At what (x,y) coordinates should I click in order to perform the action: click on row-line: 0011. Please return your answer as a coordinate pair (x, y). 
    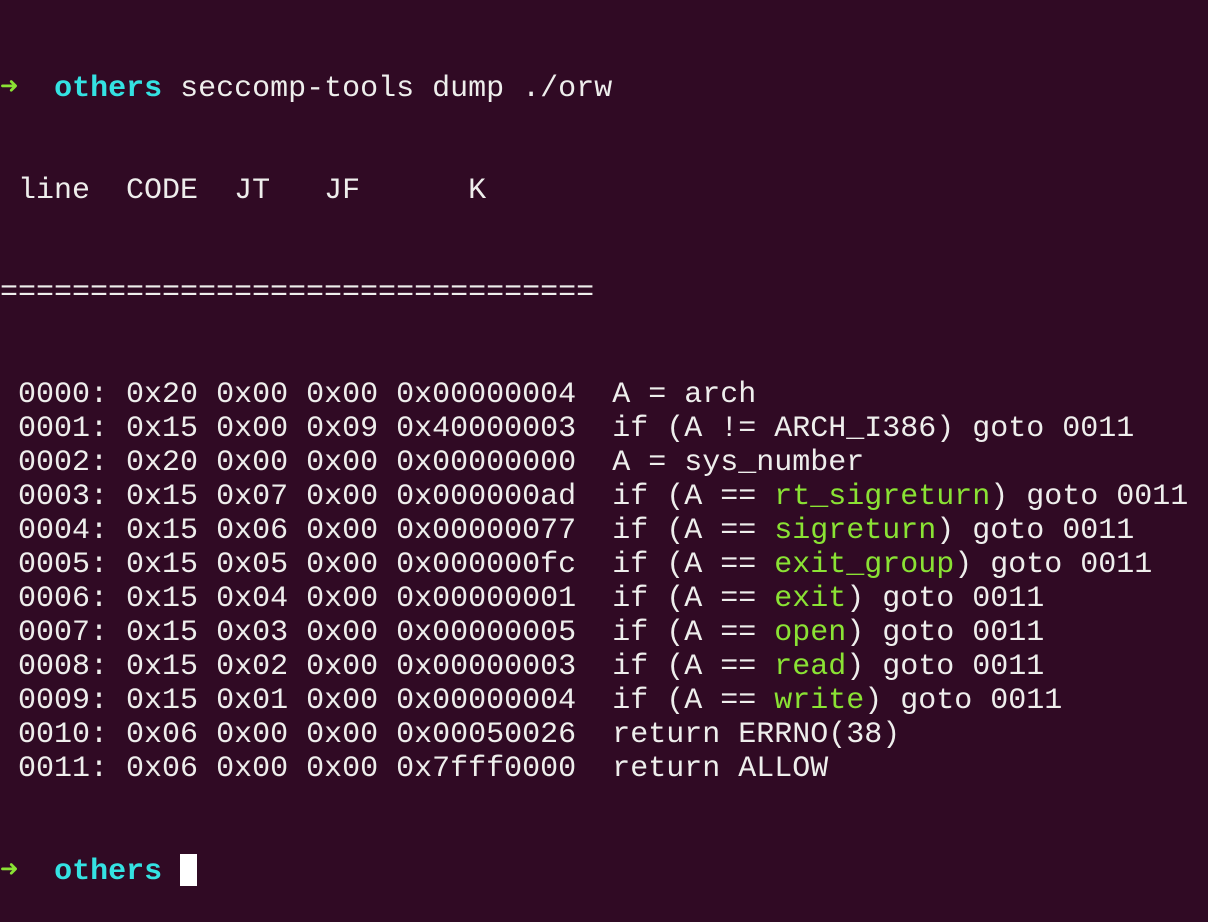
    Looking at the image, I should click on (54, 769).